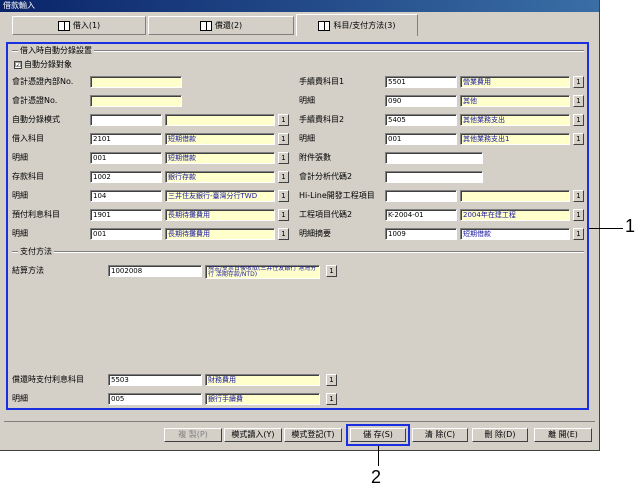 The height and width of the screenshot is (494, 637). Describe the element at coordinates (20, 398) in the screenshot. I see `repay-detail-label: 明細` at that location.